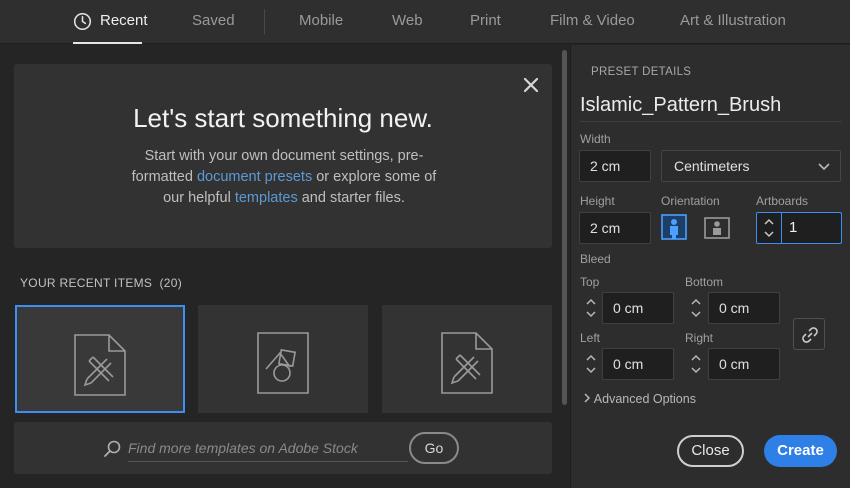  What do you see at coordinates (690, 201) in the screenshot?
I see `orientation-label: Orientation` at bounding box center [690, 201].